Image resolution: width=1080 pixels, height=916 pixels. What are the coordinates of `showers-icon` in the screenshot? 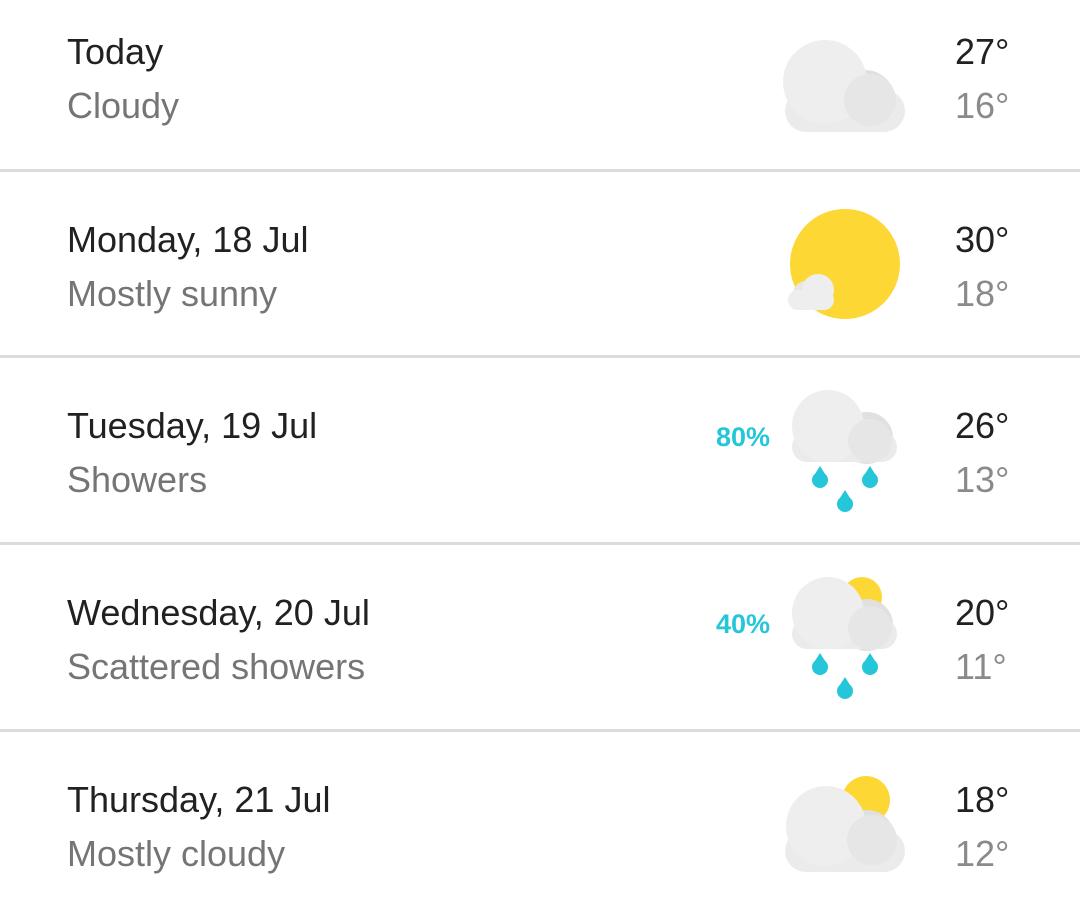 It's located at (844, 451).